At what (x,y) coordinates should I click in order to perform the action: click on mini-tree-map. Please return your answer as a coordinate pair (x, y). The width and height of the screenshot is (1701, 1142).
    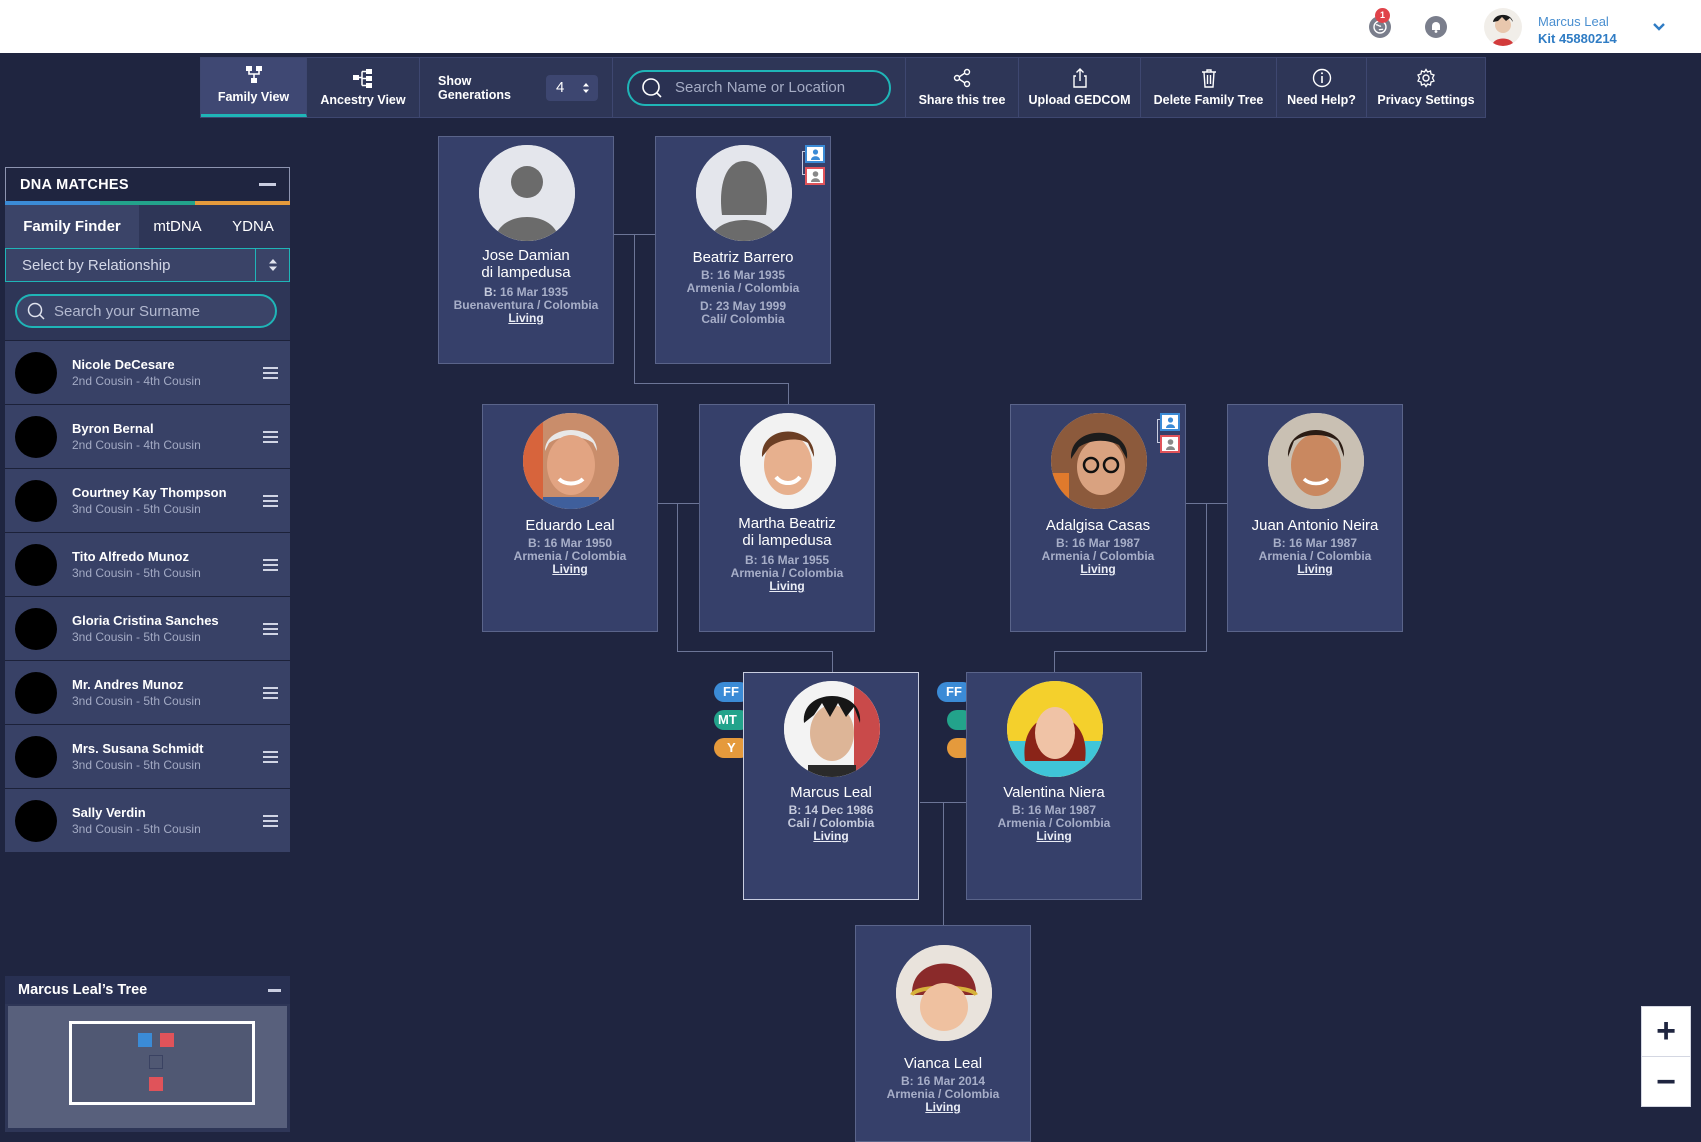
    Looking at the image, I should click on (147, 1067).